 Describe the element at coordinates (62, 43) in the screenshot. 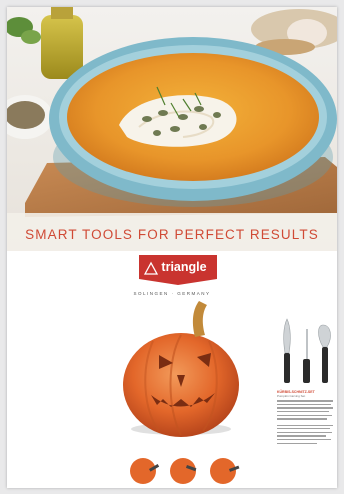

I see `oil-bottle` at that location.